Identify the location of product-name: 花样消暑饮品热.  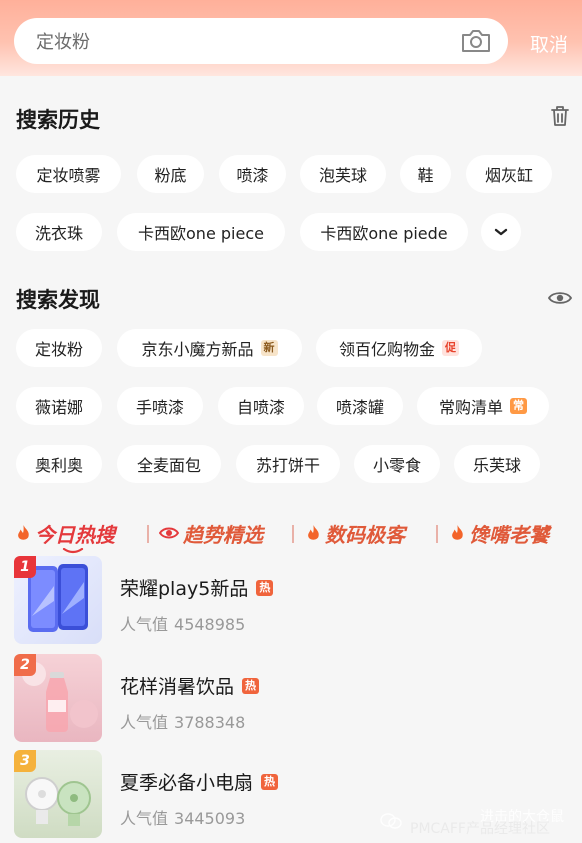
(190, 685).